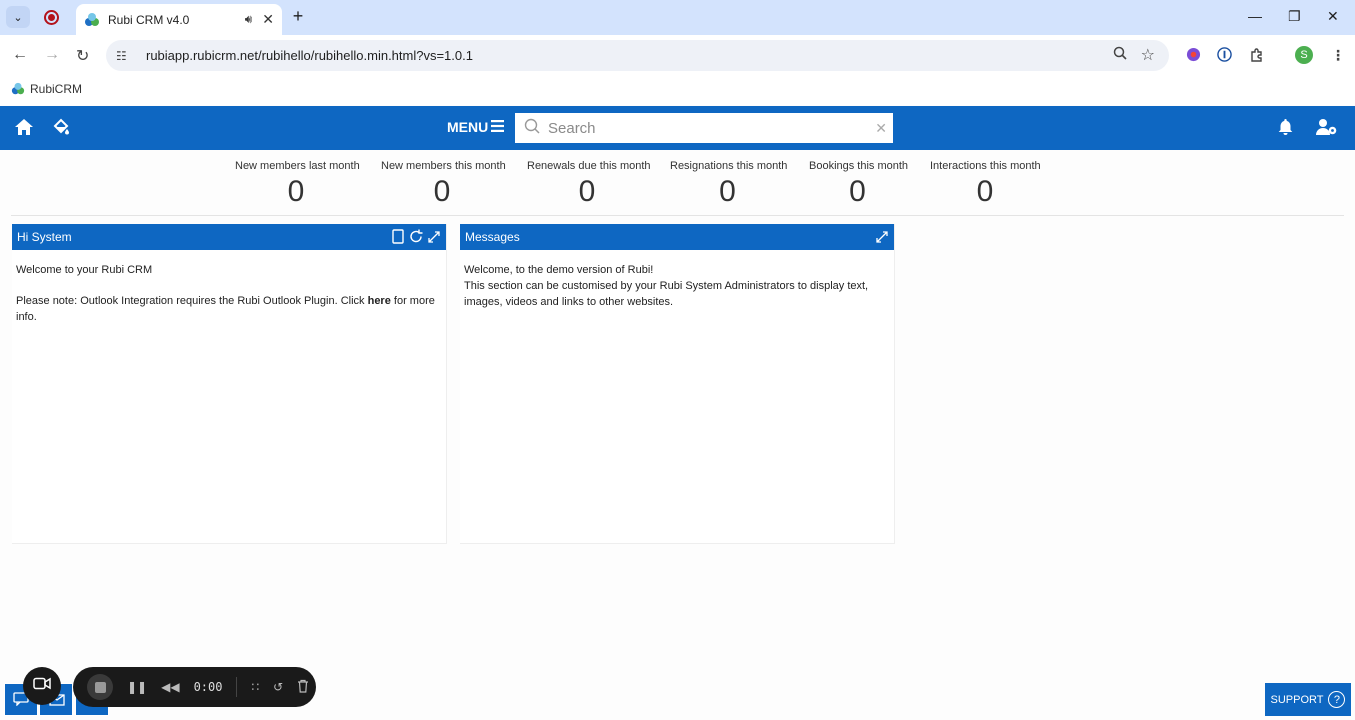  I want to click on minimize-icon: —, so click(1255, 16).